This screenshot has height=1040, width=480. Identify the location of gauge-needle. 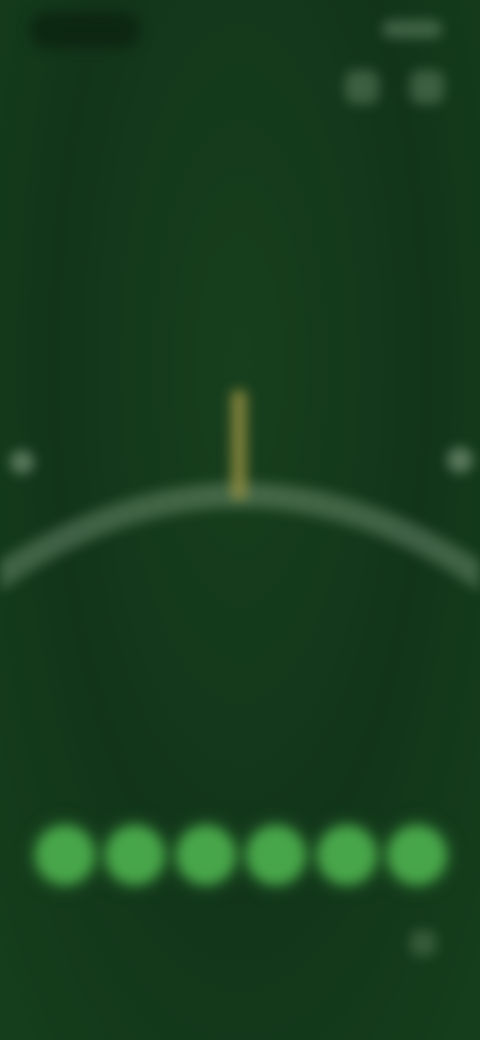
(239, 445).